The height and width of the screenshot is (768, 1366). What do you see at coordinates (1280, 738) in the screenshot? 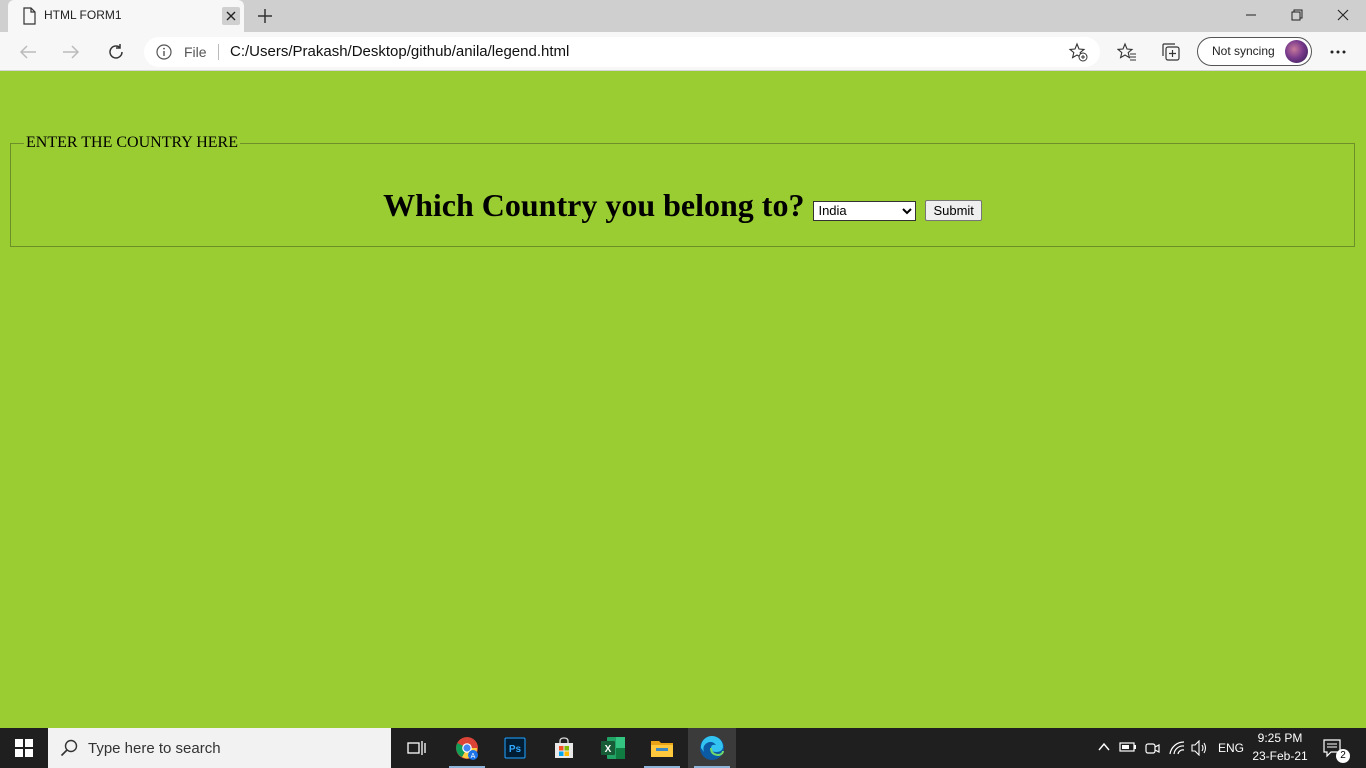
I see `clock-time: 9:25 PM` at bounding box center [1280, 738].